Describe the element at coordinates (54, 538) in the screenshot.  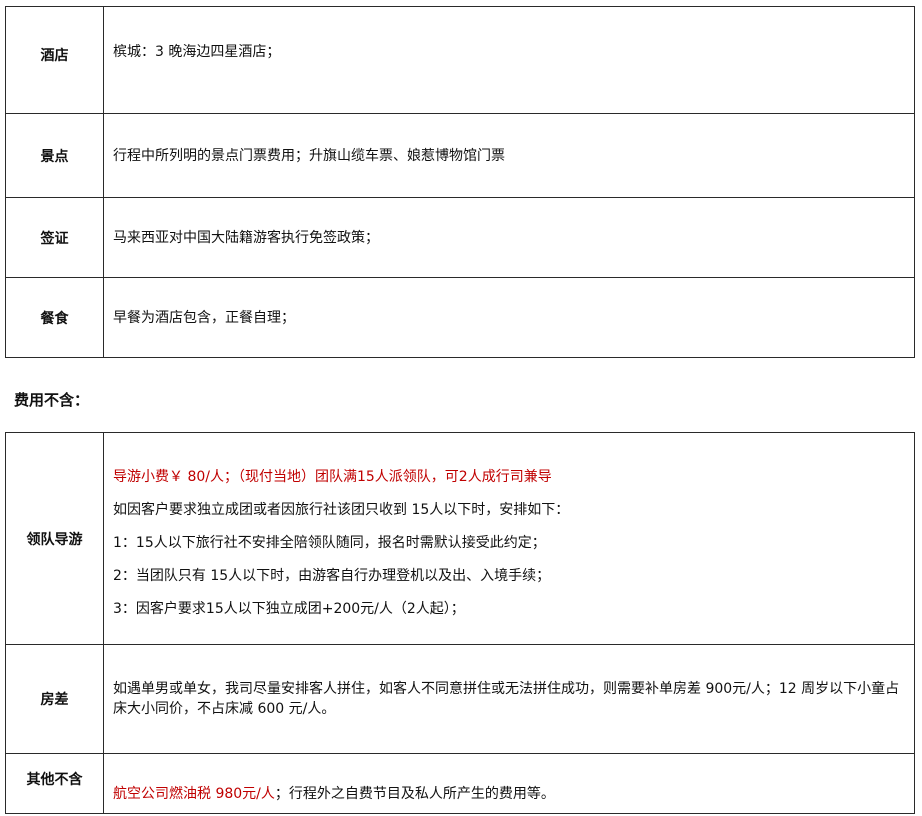
I see `row-label-guide: 领队导游` at that location.